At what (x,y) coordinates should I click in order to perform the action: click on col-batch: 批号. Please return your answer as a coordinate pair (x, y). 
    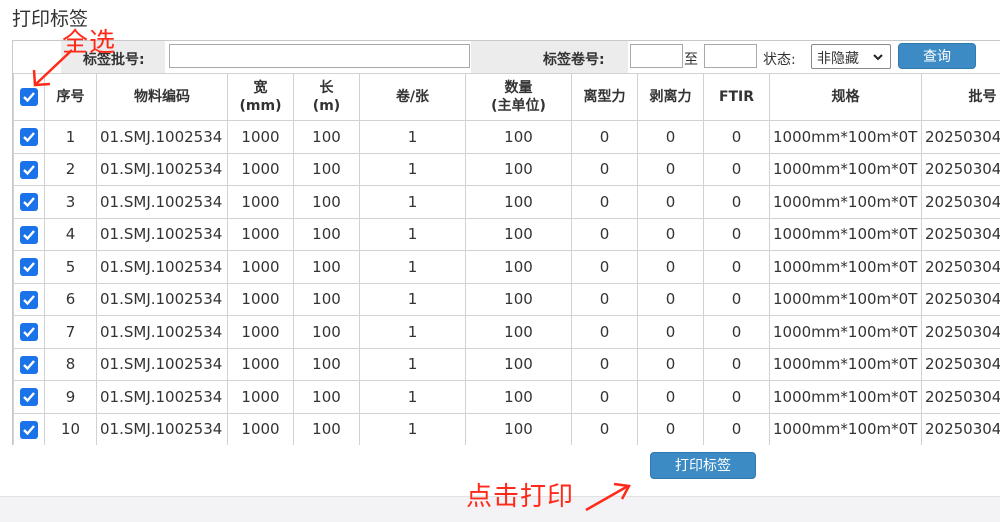
    Looking at the image, I should click on (961, 97).